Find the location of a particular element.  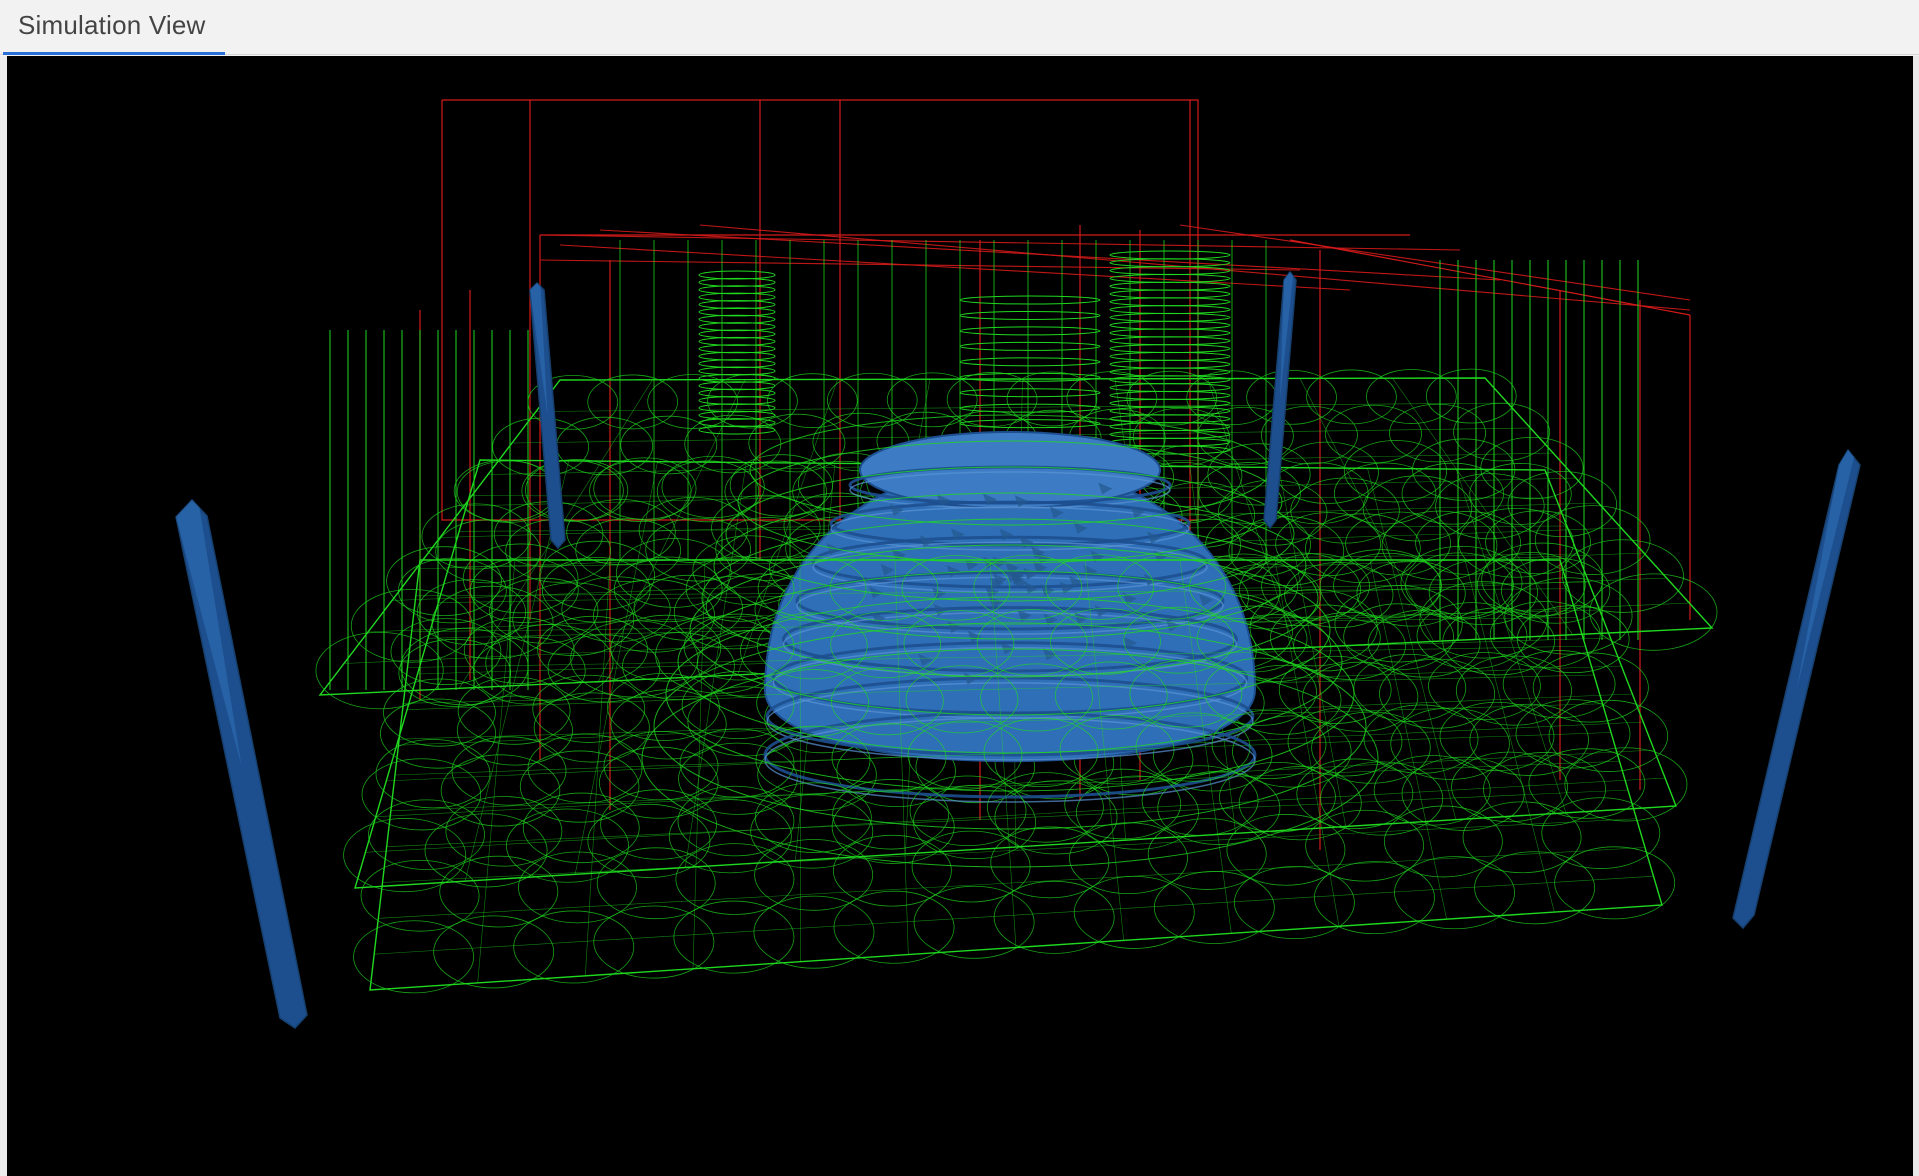

tab-bar: Simulation View is located at coordinates (959, 27).